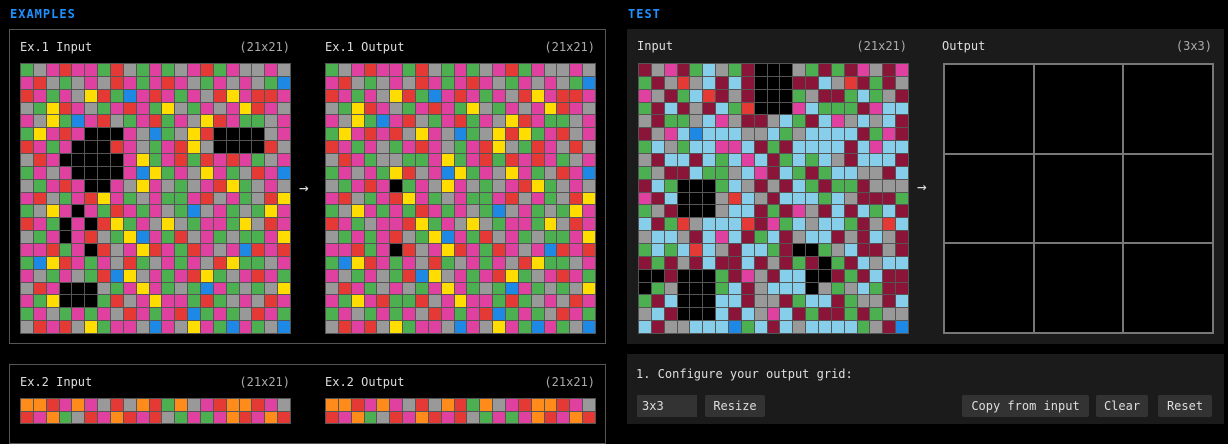  I want to click on copy-from-input-button: Copy from input, so click(1025, 406).